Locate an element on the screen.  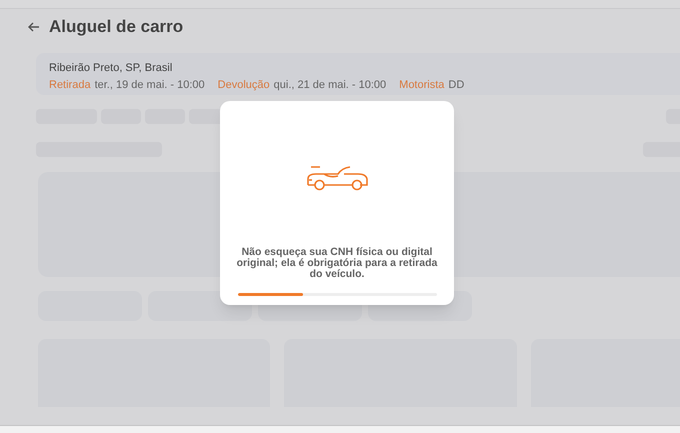
field-value: DD is located at coordinates (456, 85).